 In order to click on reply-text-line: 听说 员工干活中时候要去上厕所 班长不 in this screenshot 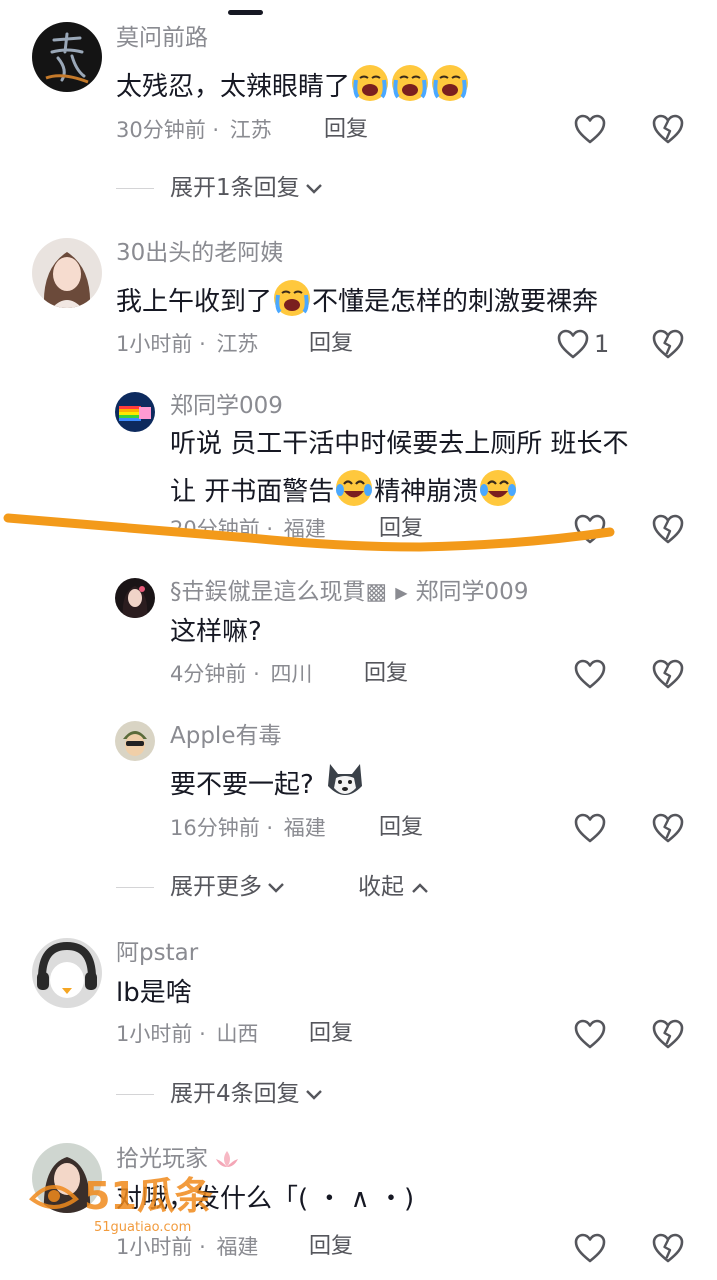, I will do `click(399, 444)`.